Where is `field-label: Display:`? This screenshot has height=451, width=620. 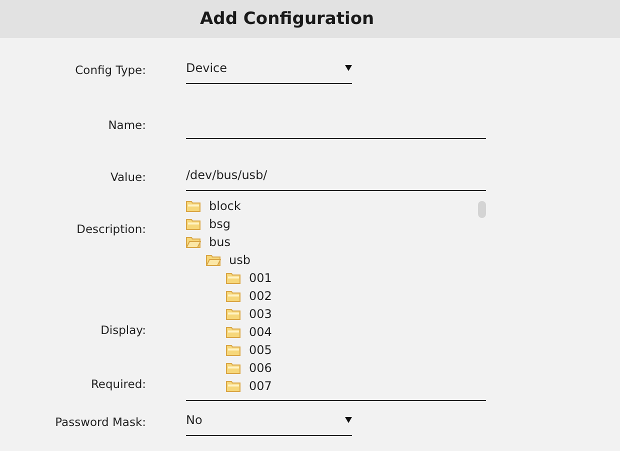
field-label: Display: is located at coordinates (123, 330).